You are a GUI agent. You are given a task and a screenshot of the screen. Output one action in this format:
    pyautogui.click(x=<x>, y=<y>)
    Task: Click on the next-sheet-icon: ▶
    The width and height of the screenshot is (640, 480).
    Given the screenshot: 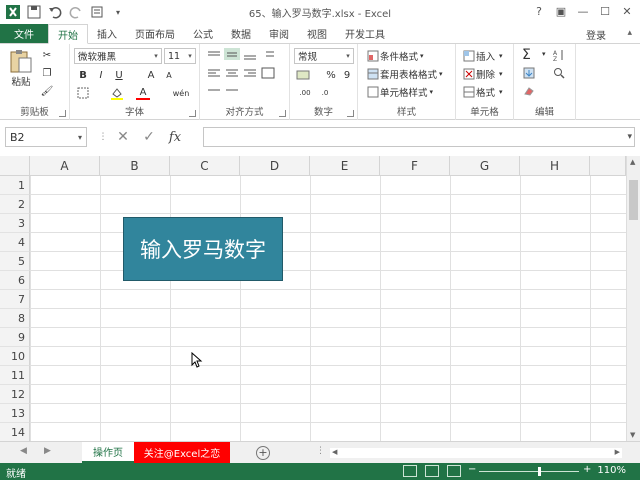 What is the action you would take?
    pyautogui.click(x=47, y=451)
    